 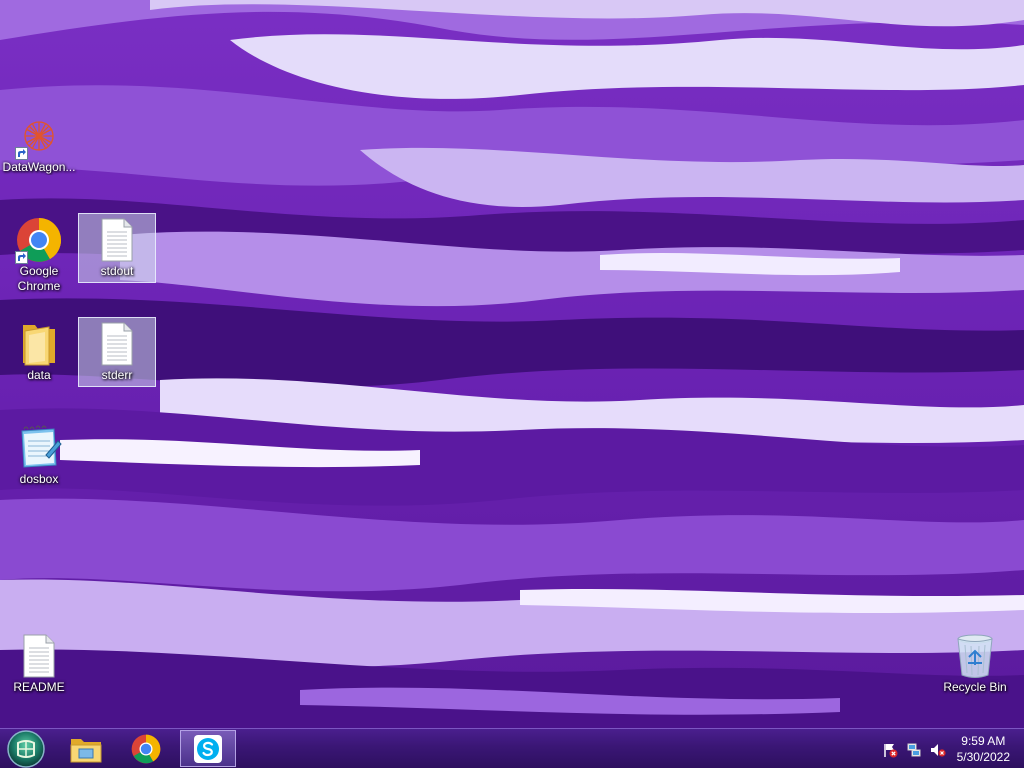 I want to click on data-folder-icon: data, so click(x=39, y=353).